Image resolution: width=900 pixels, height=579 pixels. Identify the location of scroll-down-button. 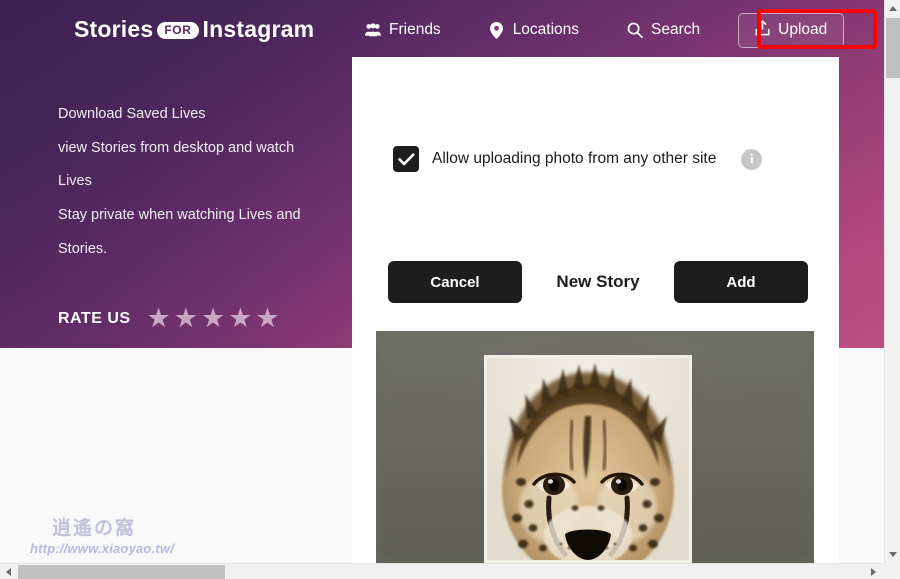
(892, 554).